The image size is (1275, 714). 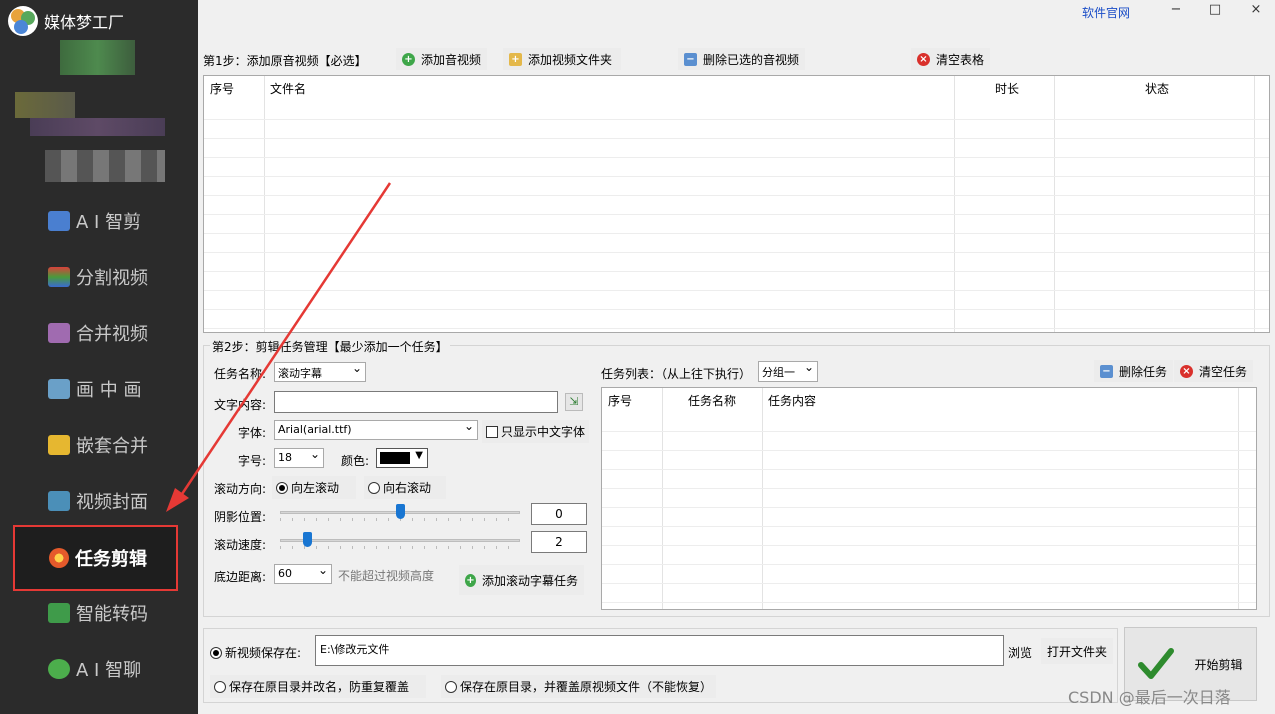 I want to click on button-label: 打开文件夹, so click(x=1077, y=651).